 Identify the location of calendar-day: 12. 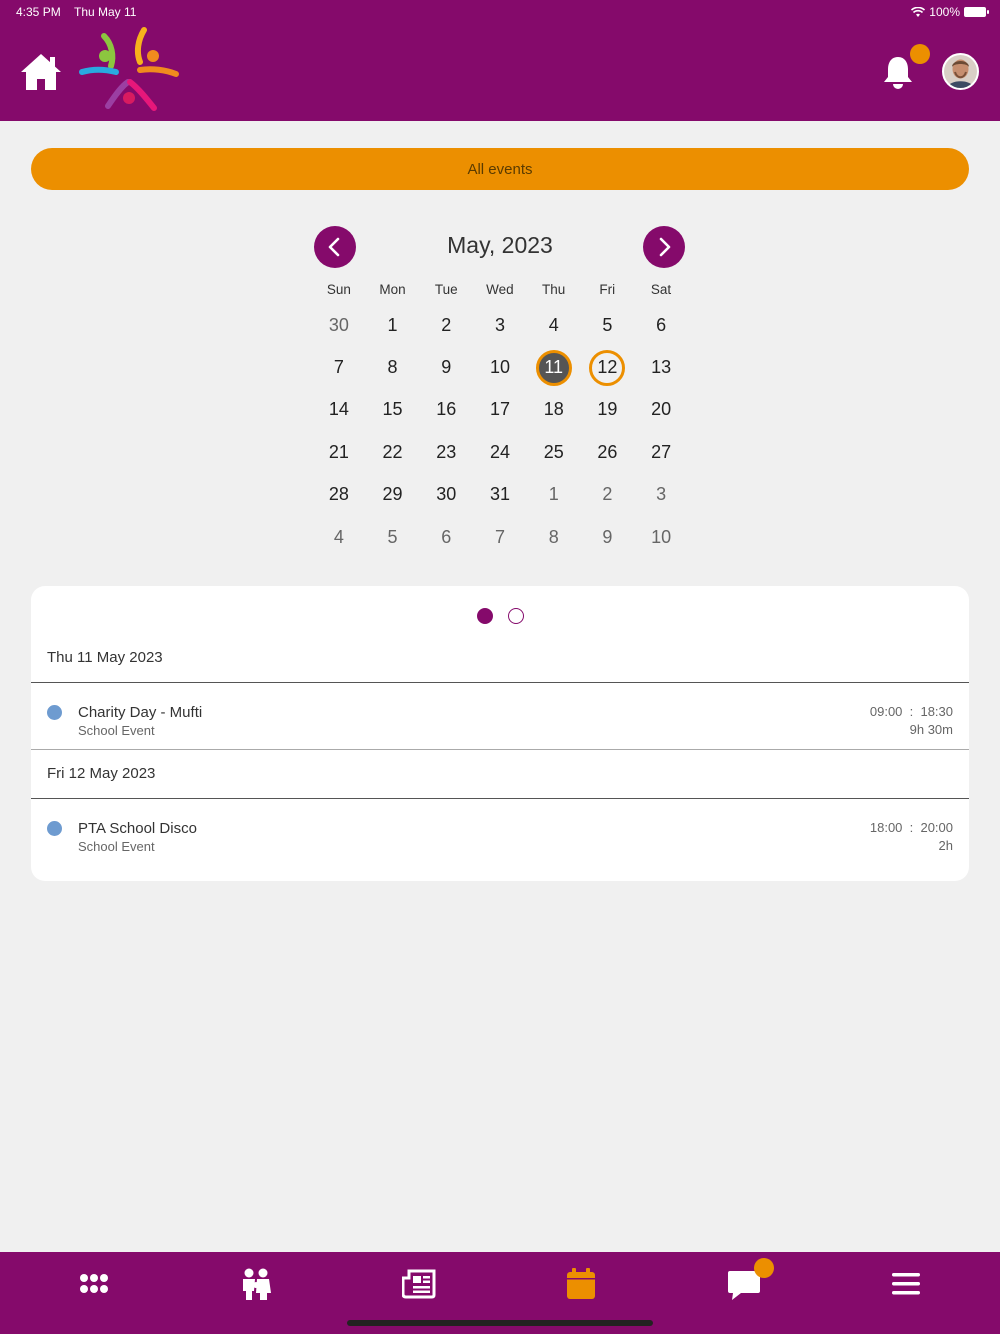
(608, 367).